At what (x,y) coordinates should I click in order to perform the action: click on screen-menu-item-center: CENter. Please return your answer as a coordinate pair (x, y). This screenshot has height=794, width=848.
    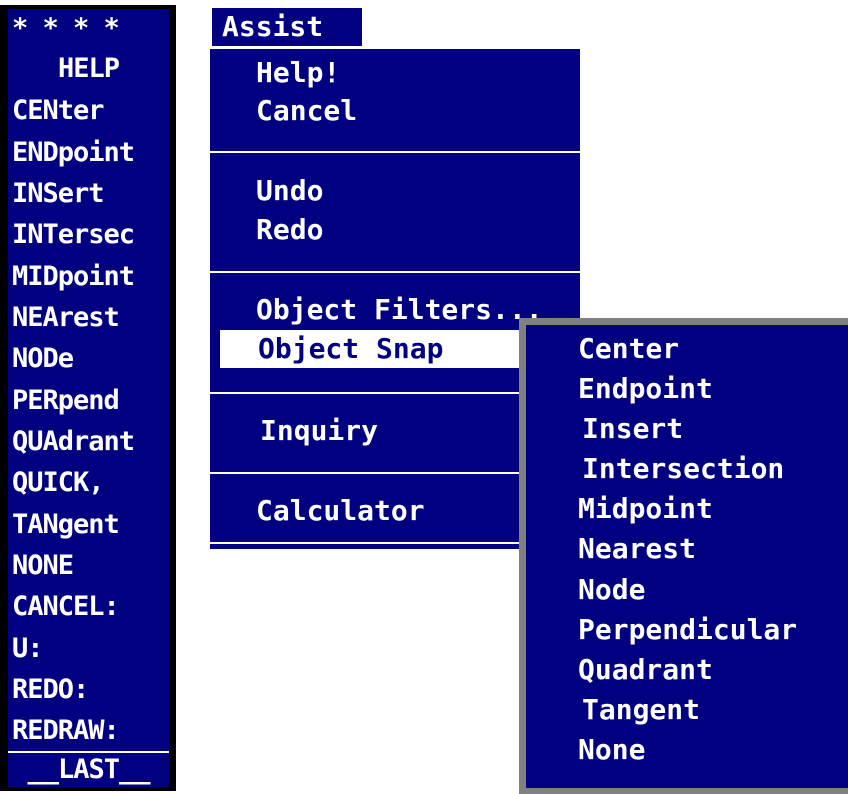
    Looking at the image, I should click on (58, 111).